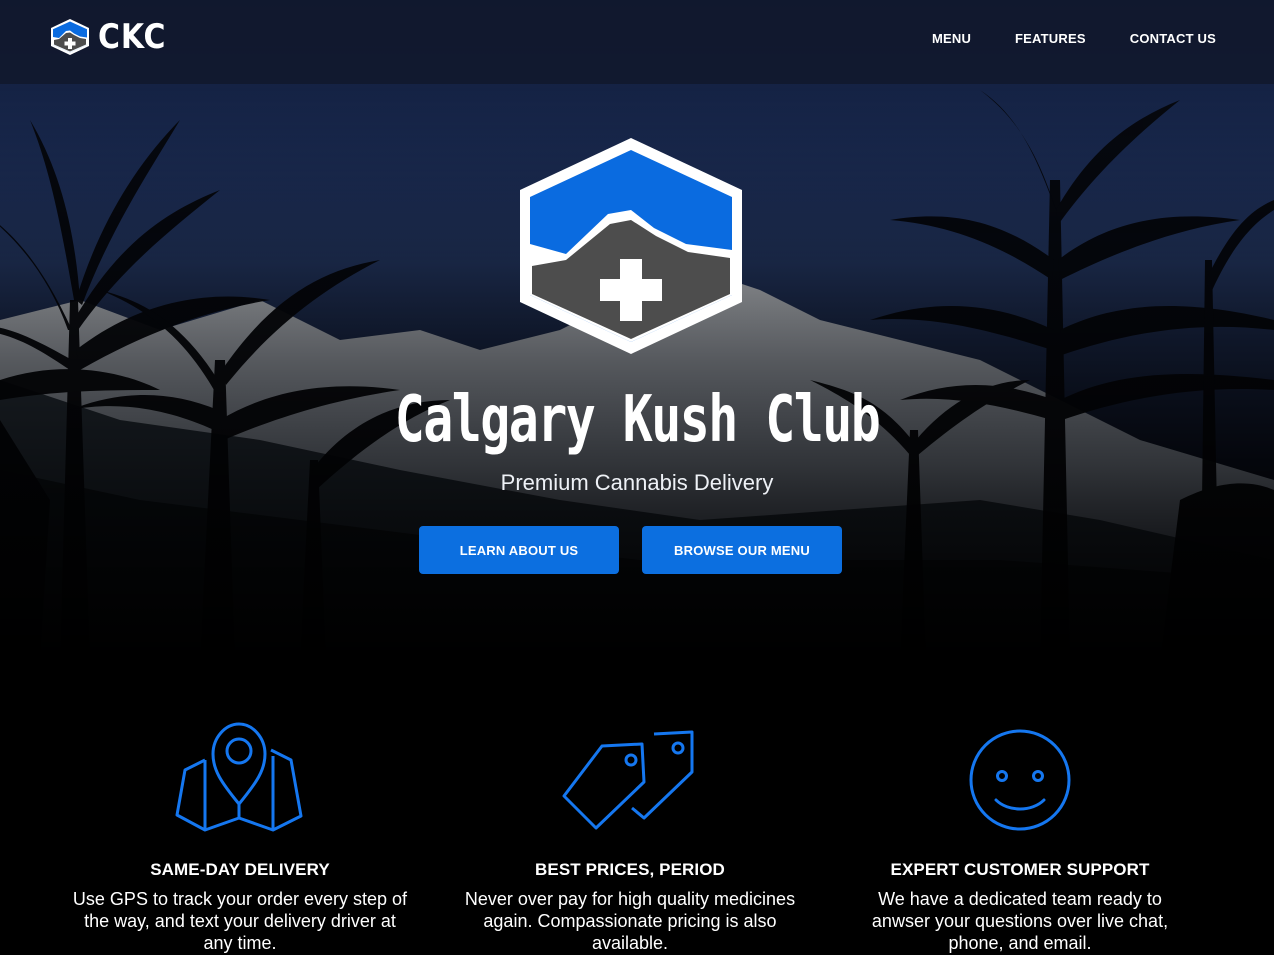  I want to click on learn-about-us-button: LEARN ABOUT US, so click(519, 550).